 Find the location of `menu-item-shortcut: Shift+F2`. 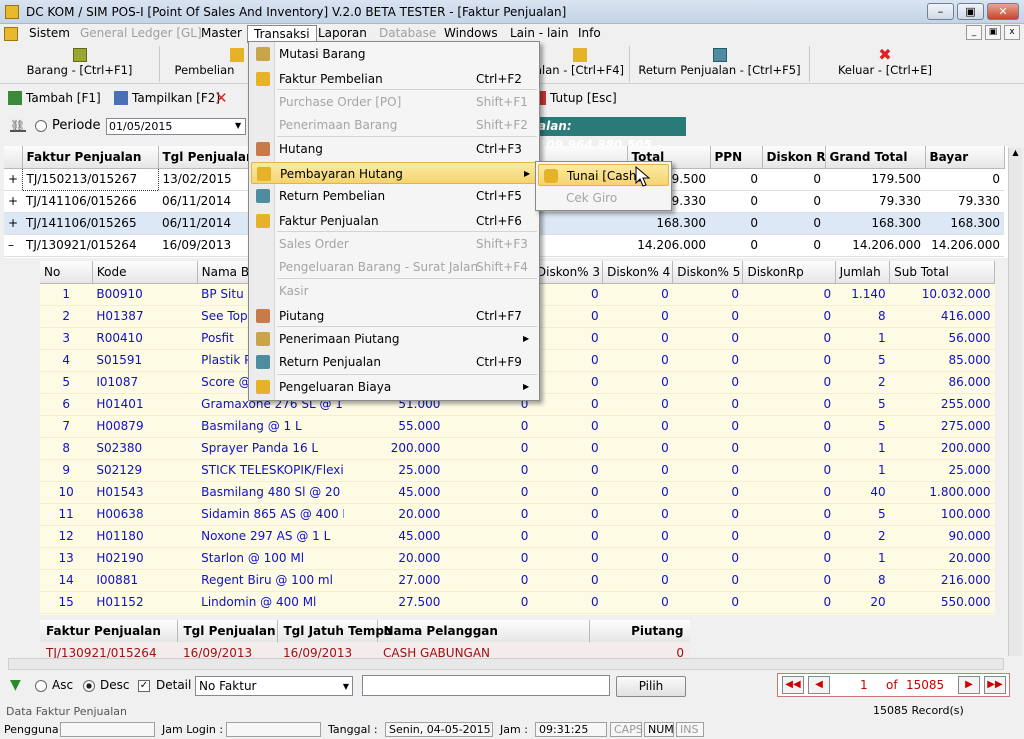

menu-item-shortcut: Shift+F2 is located at coordinates (502, 125).